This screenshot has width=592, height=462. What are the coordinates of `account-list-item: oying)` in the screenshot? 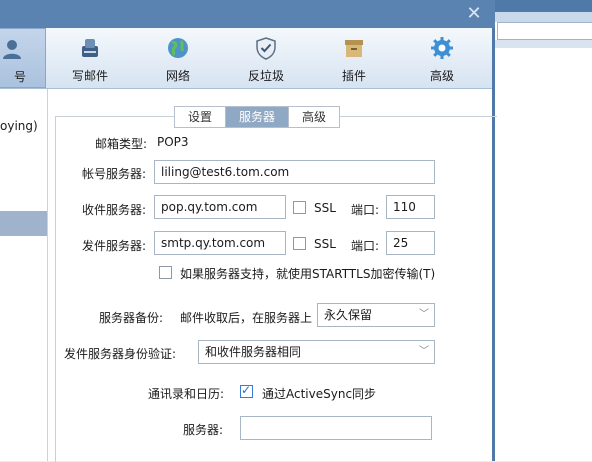 It's located at (19, 126).